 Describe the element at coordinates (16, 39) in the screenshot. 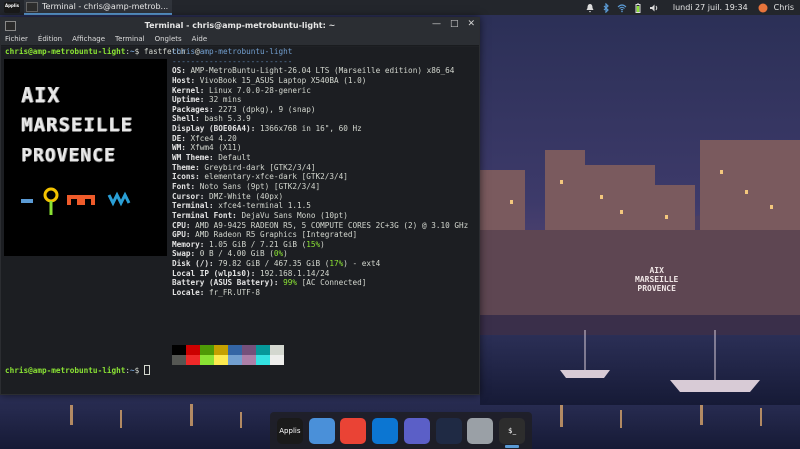

I see `menu-fichier: Fichier` at that location.